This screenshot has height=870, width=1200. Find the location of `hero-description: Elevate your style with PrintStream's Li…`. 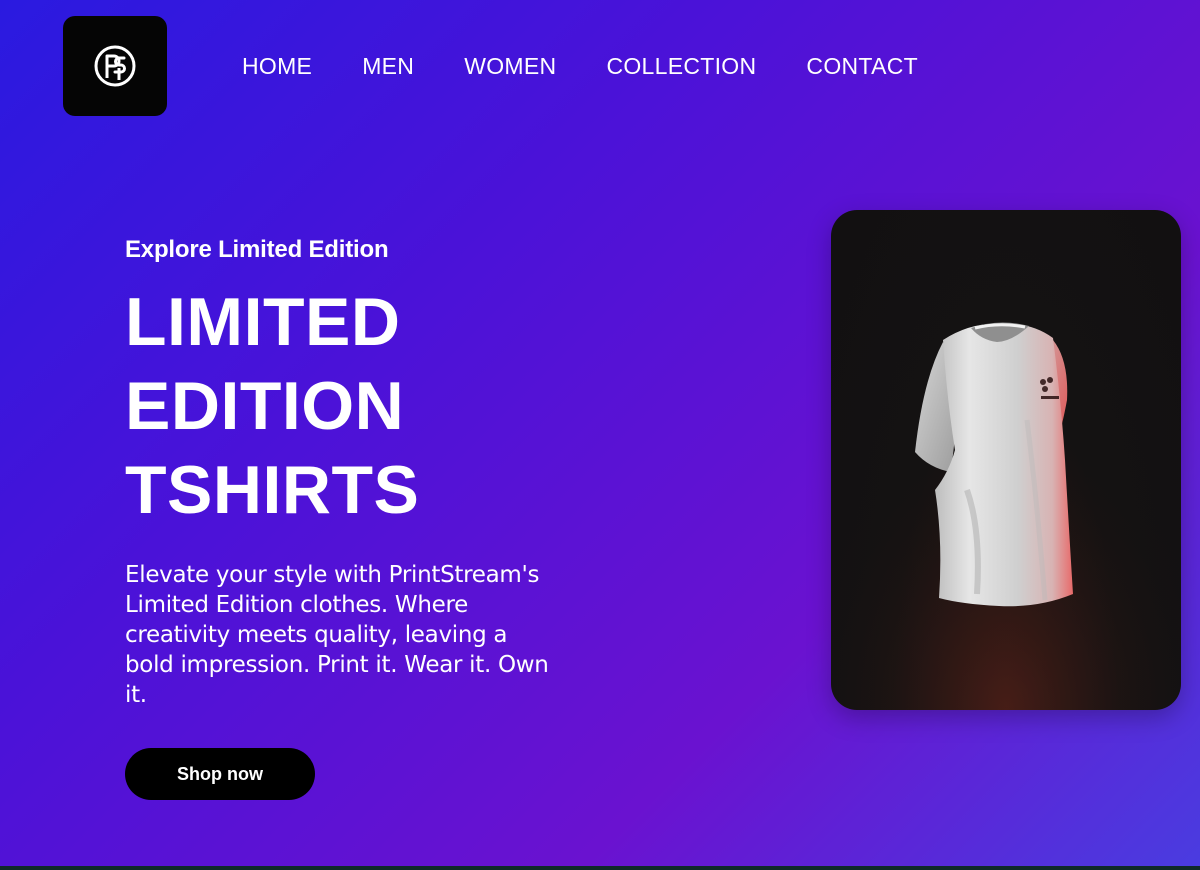

hero-description: Elevate your style with PrintStream's Li… is located at coordinates (337, 635).